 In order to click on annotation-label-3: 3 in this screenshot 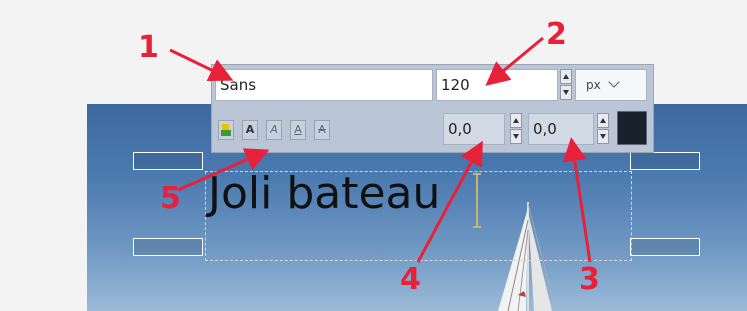, I will do `click(589, 279)`.